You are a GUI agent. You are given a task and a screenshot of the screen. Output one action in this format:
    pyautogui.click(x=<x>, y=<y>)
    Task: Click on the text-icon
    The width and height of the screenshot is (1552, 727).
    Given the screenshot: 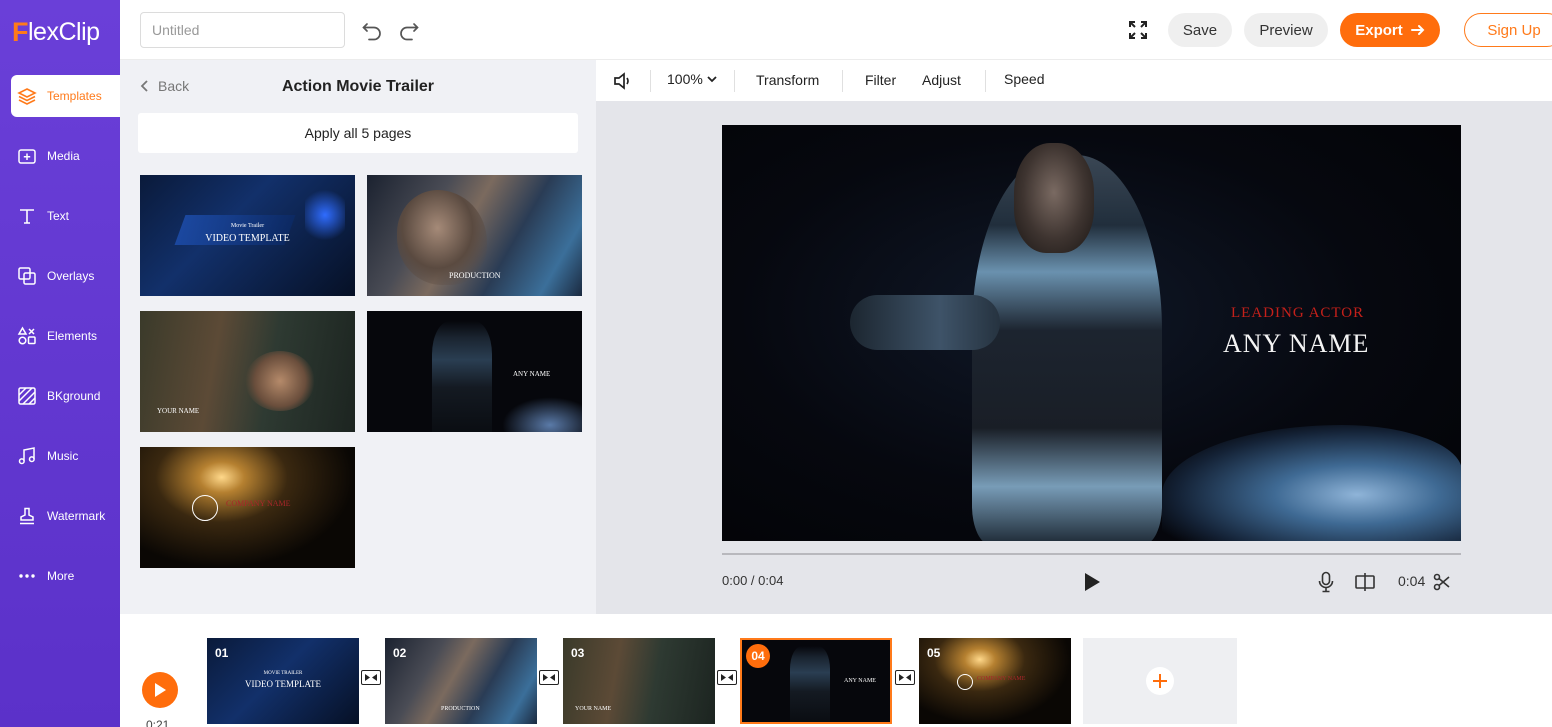 What is the action you would take?
    pyautogui.click(x=27, y=216)
    